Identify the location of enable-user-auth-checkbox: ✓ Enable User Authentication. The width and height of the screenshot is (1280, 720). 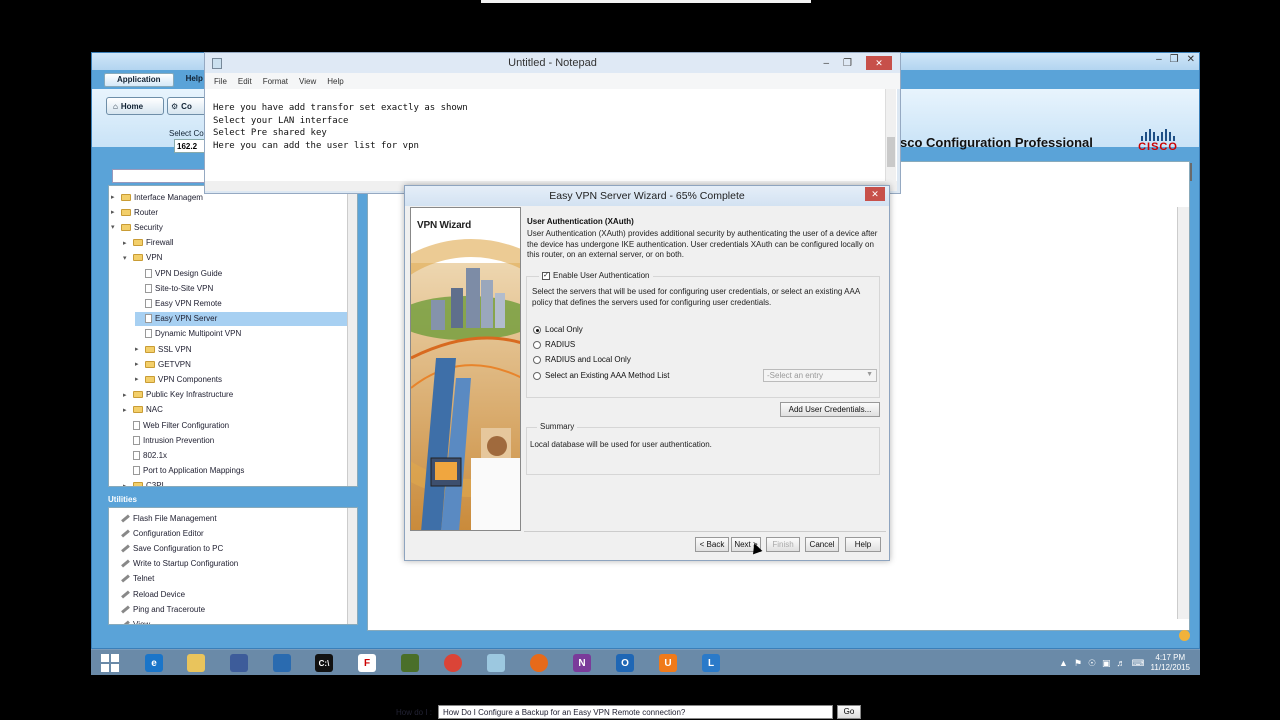
(596, 275).